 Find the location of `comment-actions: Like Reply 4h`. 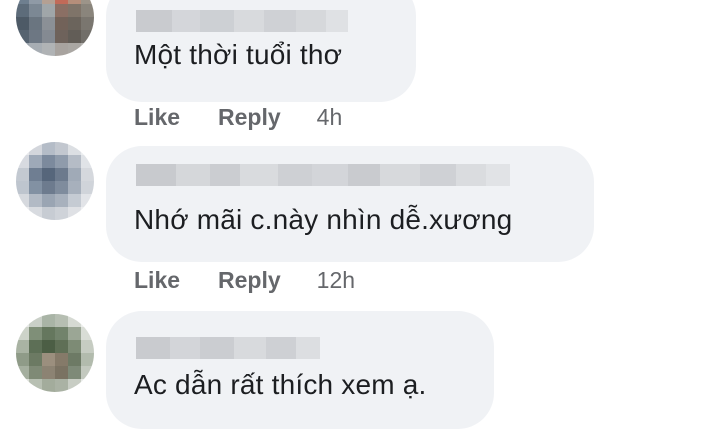

comment-actions: Like Reply 4h is located at coordinates (238, 117).